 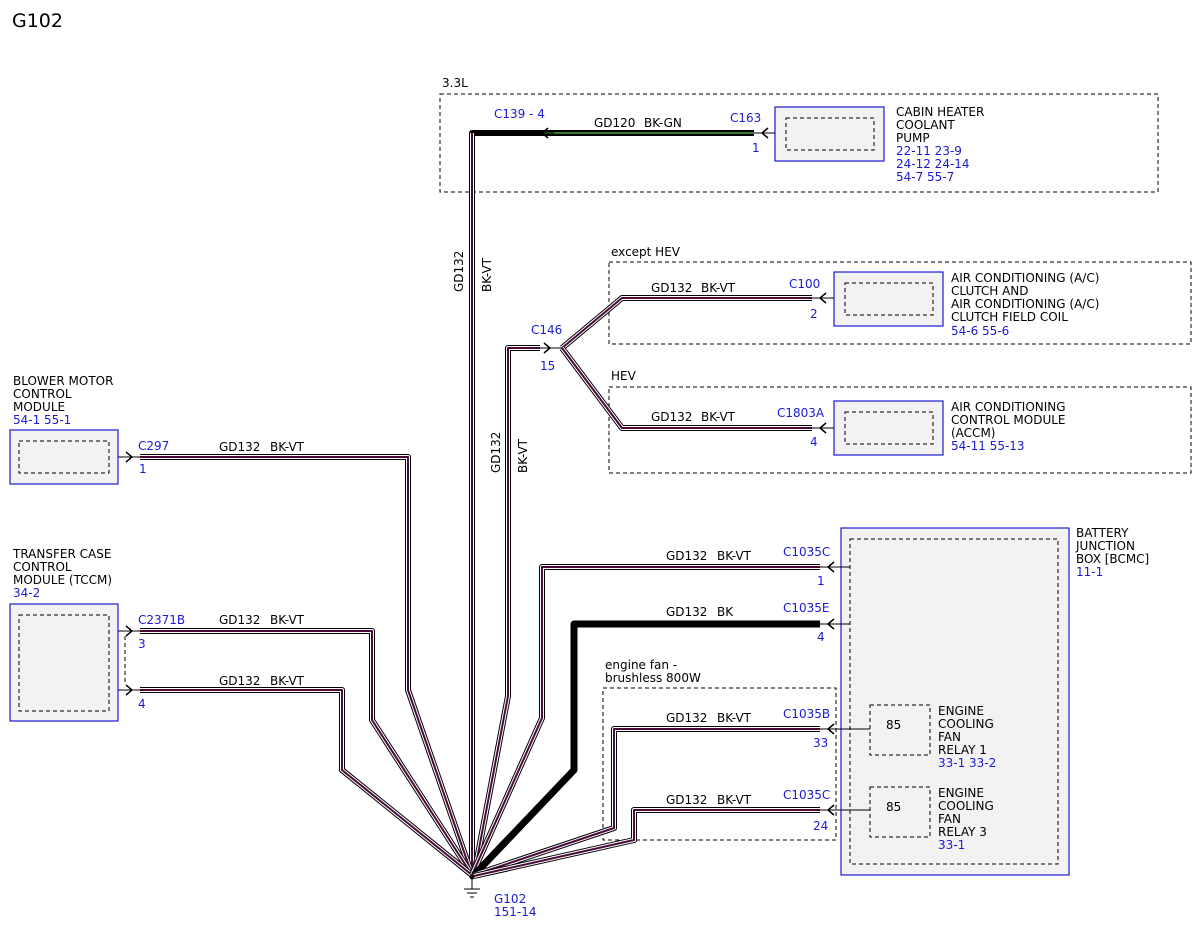 I want to click on relay3-label-1: ENGINE, so click(x=961, y=793).